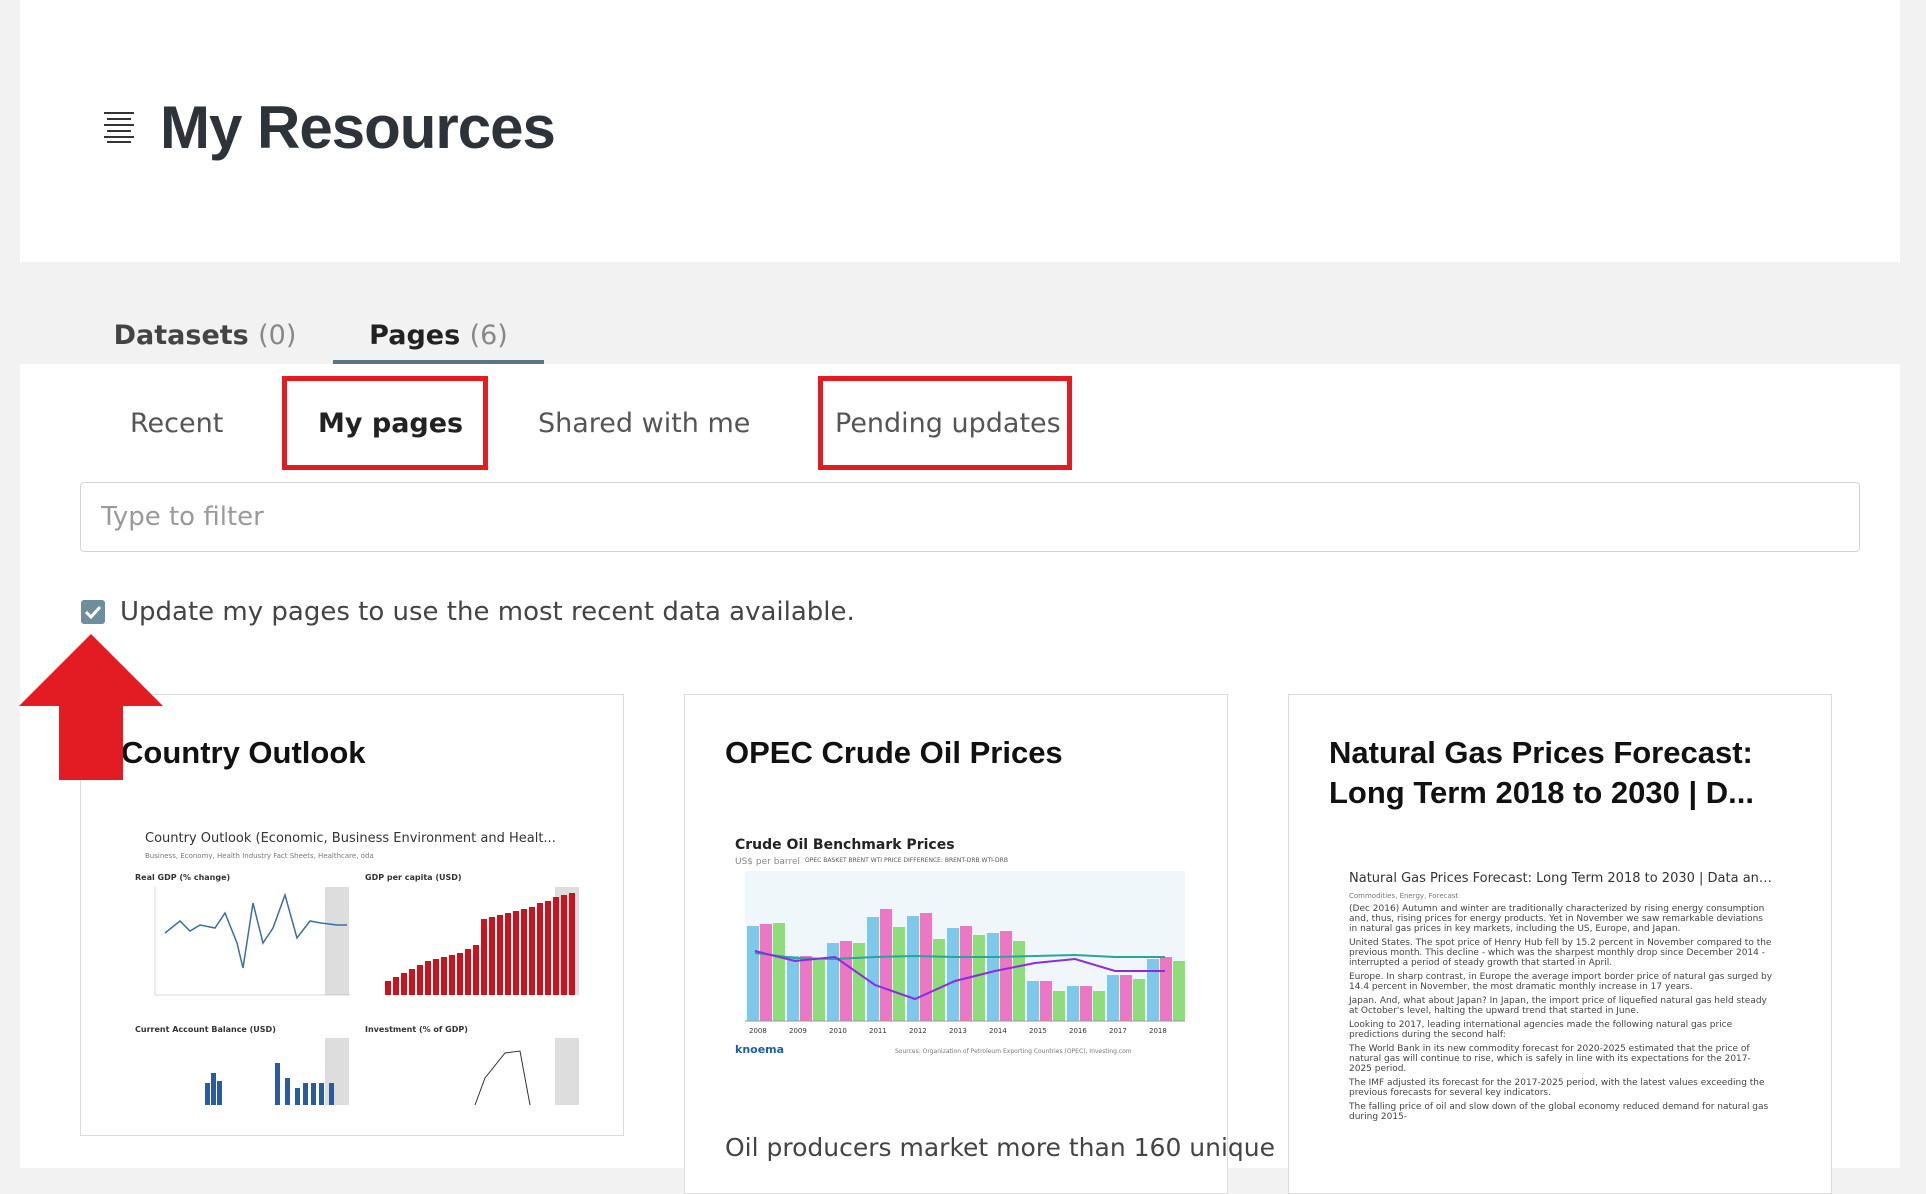 The image size is (1926, 1194). Describe the element at coordinates (385, 423) in the screenshot. I see `highlight-box-my-pages` at that location.